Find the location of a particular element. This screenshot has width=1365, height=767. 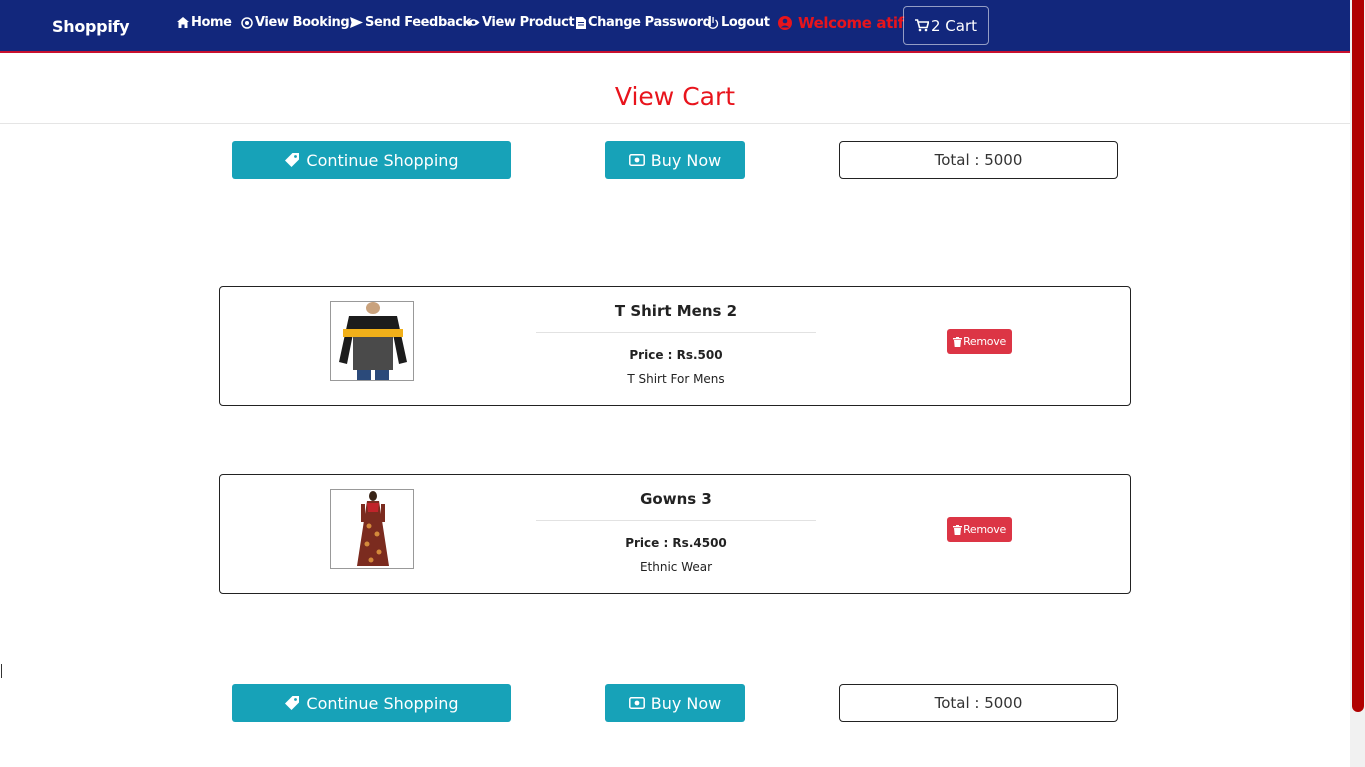

nav-logout: Logout is located at coordinates (738, 22).